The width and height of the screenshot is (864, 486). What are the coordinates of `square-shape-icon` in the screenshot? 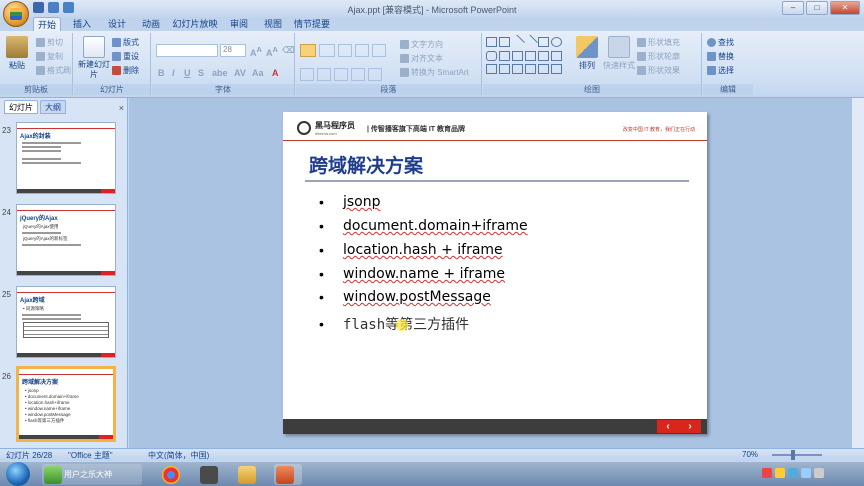 It's located at (543, 42).